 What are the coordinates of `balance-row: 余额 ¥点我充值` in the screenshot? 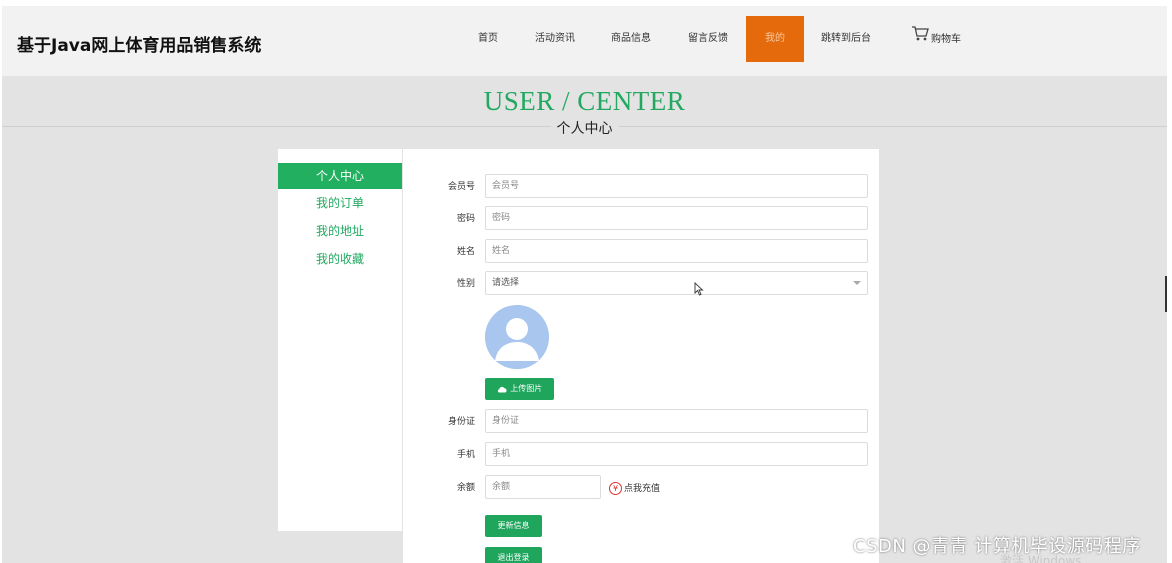 It's located at (641, 487).